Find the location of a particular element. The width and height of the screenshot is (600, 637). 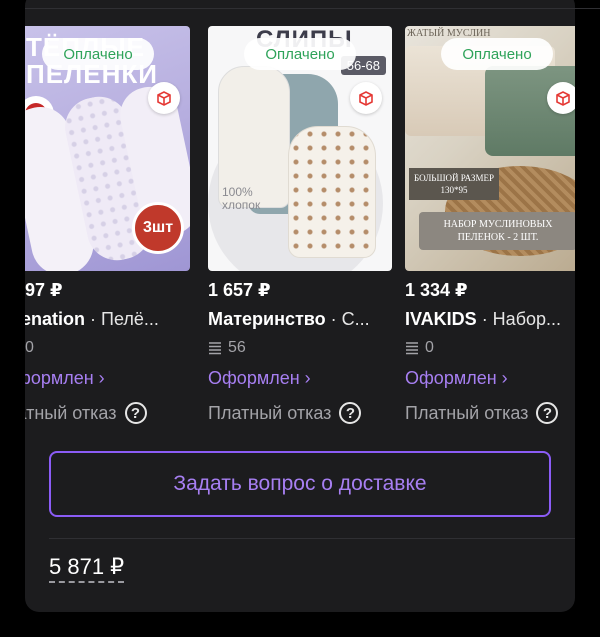

ask-delivery-question-button: Задать вопрос о доставке is located at coordinates (300, 484).